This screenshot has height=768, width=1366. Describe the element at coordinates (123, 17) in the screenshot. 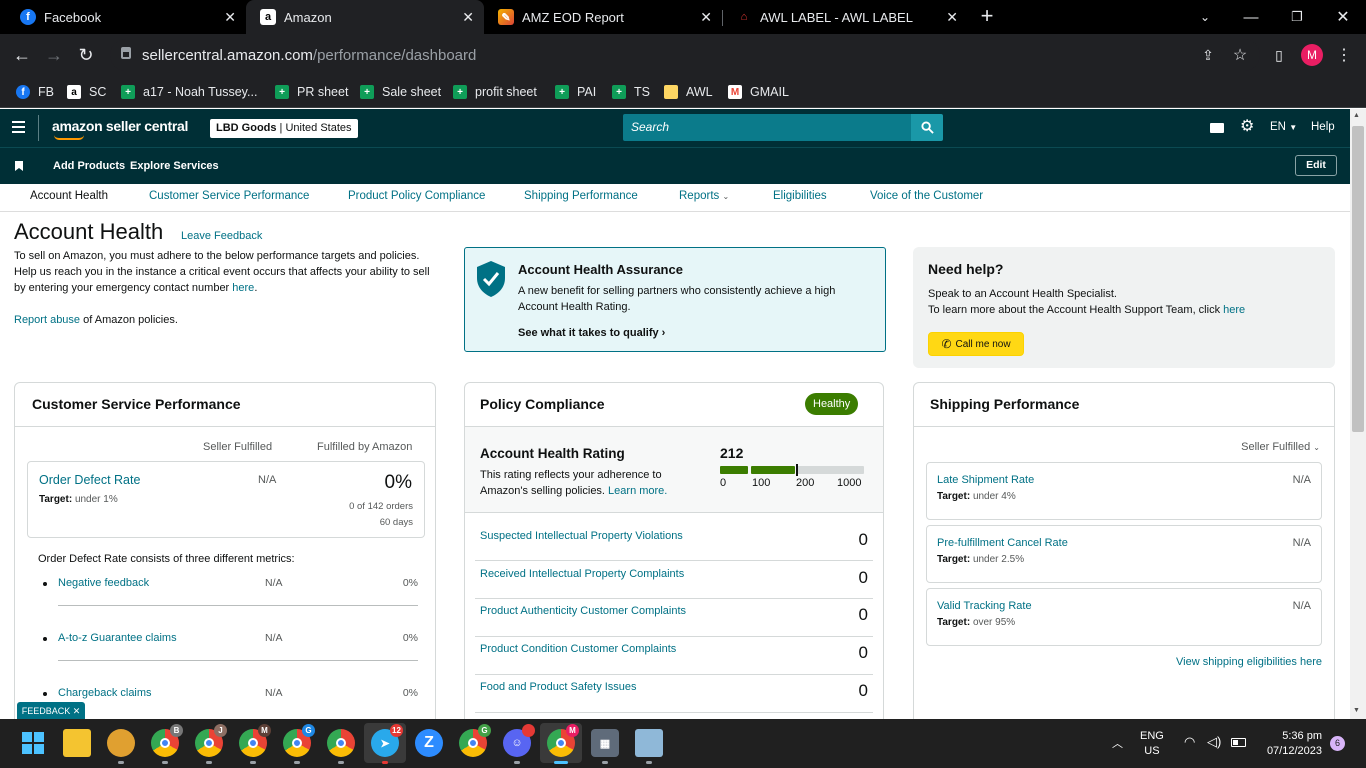

I see `tab-facebook: f Facebook ✕` at that location.